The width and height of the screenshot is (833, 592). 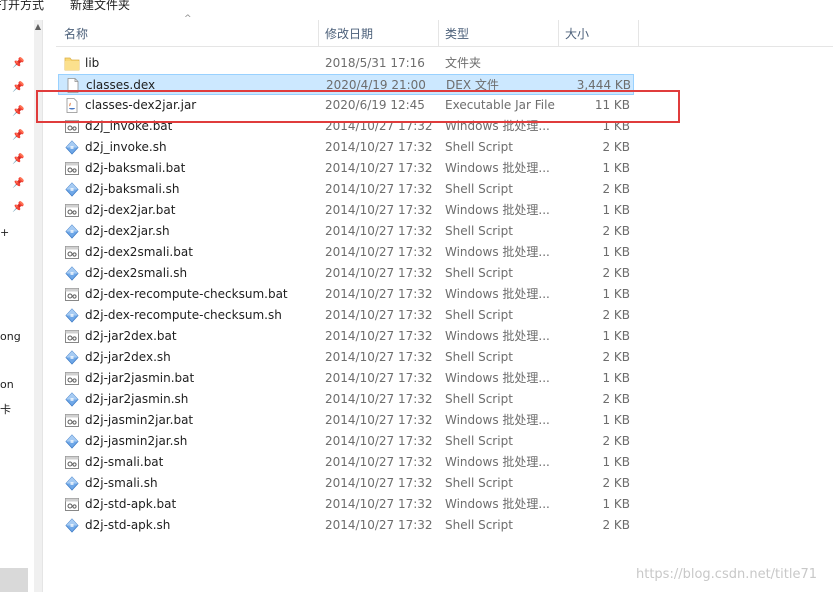 What do you see at coordinates (100, 6) in the screenshot?
I see `new-folder-button: 新建文件夹` at bounding box center [100, 6].